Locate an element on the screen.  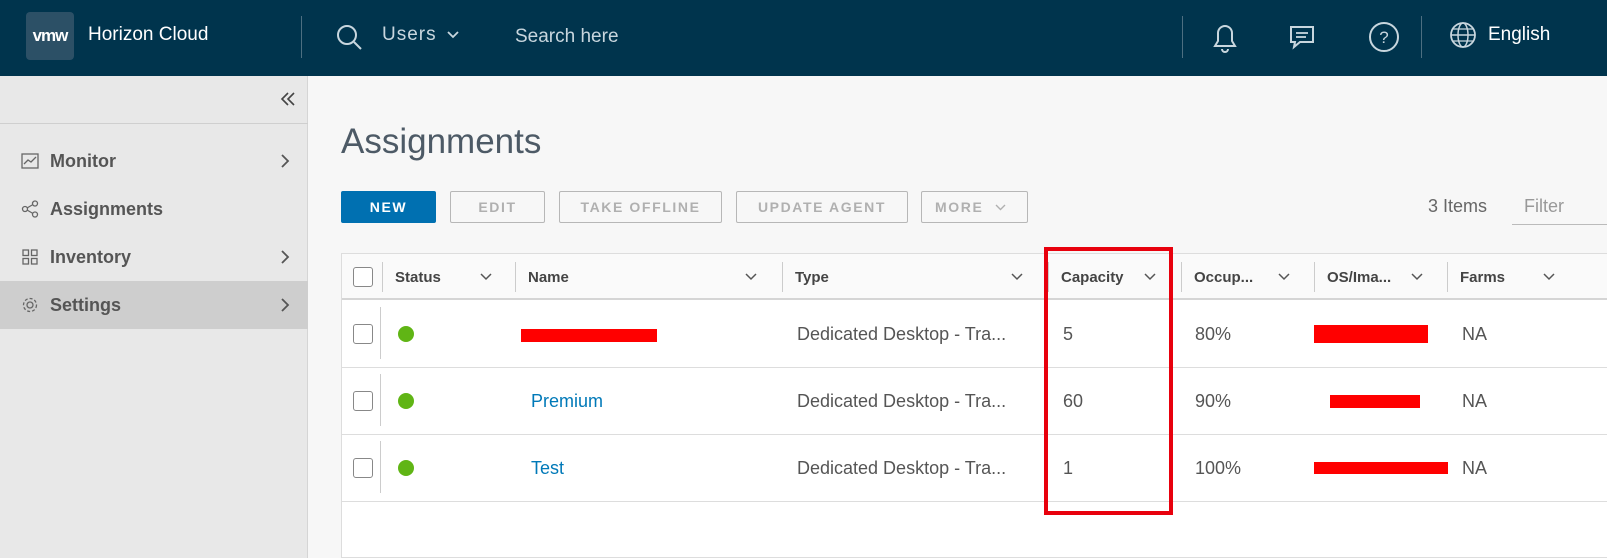
vmware-logo: vmw is located at coordinates (50, 36).